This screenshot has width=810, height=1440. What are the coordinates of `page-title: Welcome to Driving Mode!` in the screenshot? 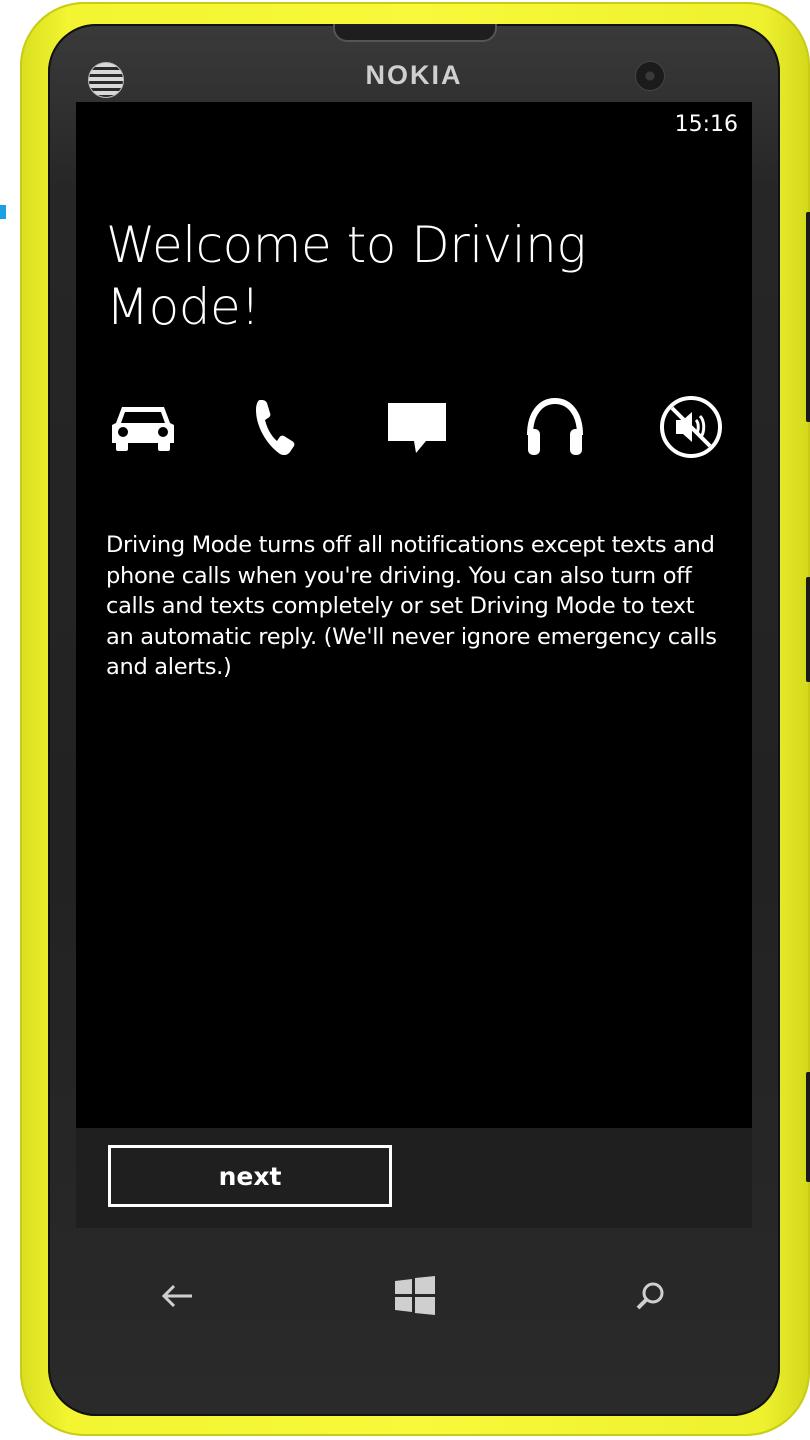 It's located at (346, 276).